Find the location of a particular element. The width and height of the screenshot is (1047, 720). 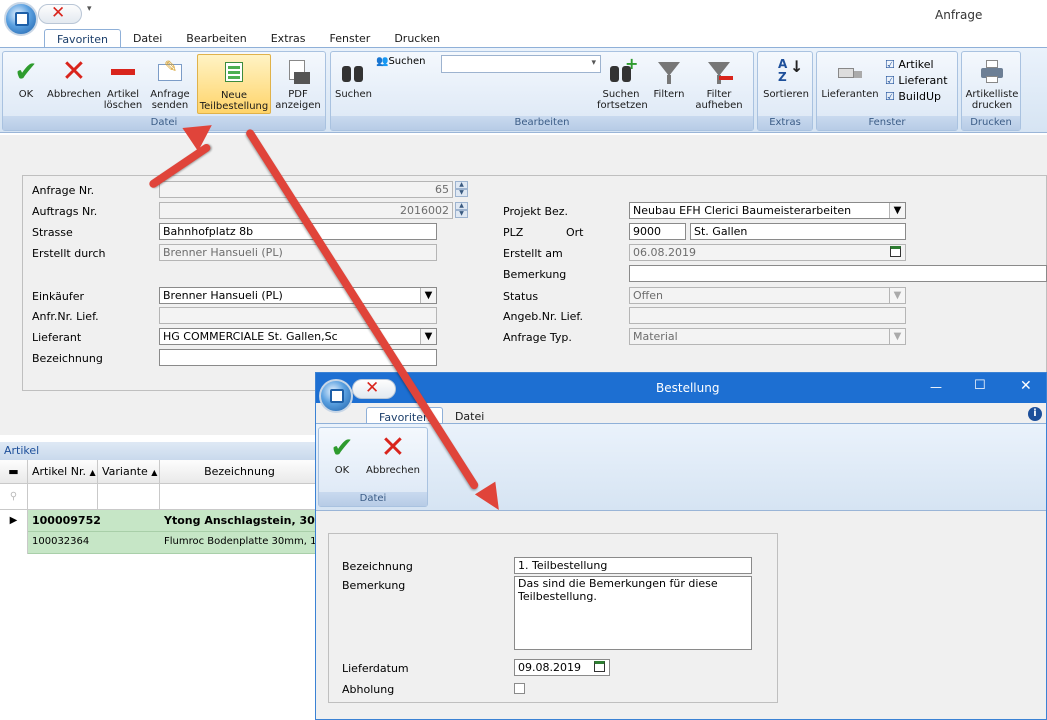

artikelliste-drucken-button: Artikelliste drucken is located at coordinates (992, 84).